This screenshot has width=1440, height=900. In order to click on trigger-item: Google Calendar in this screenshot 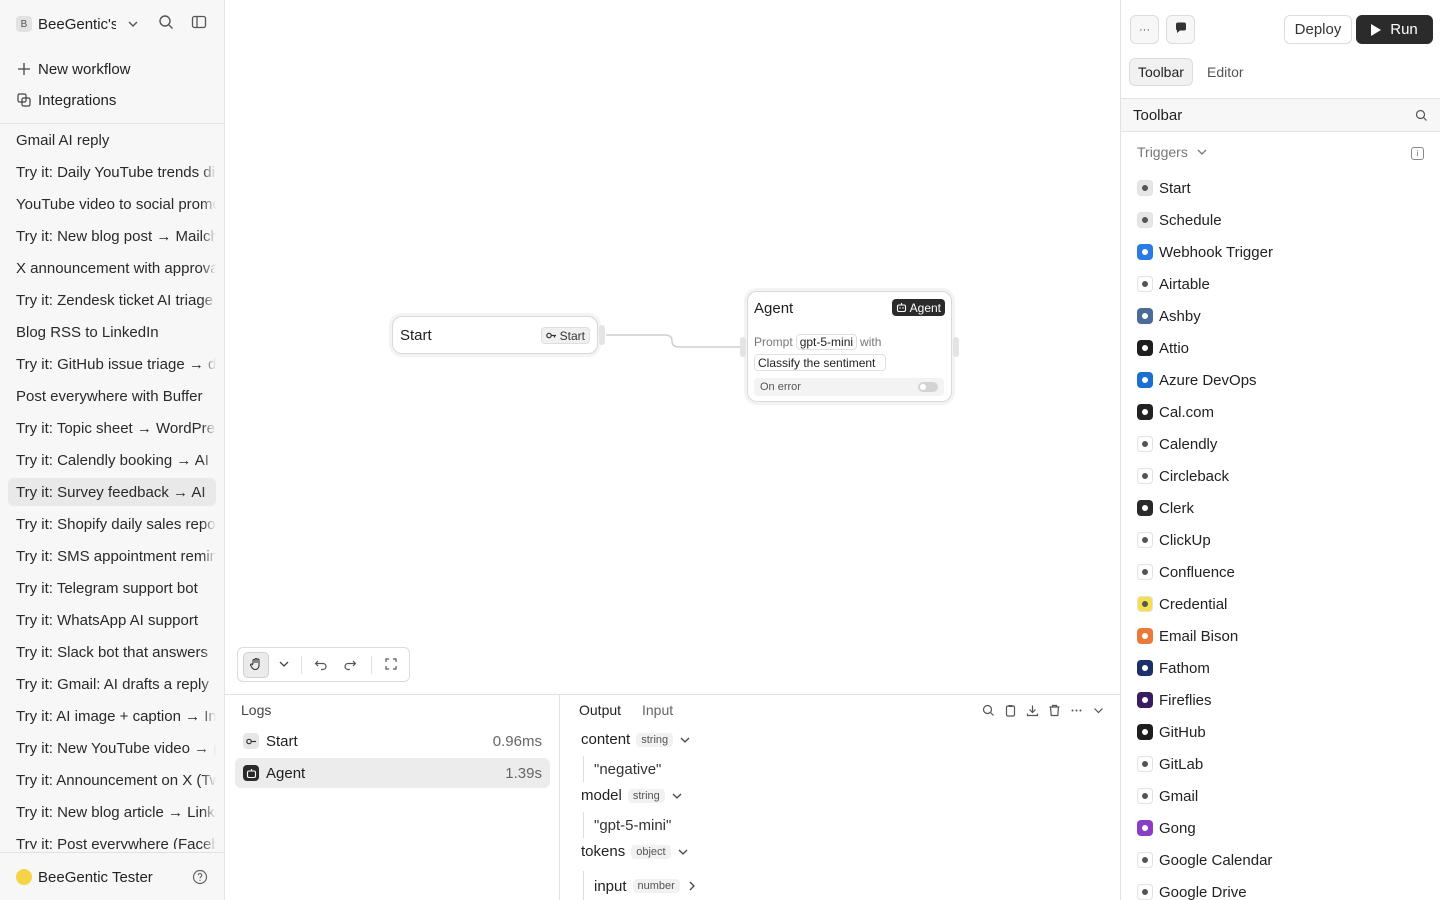, I will do `click(1282, 860)`.